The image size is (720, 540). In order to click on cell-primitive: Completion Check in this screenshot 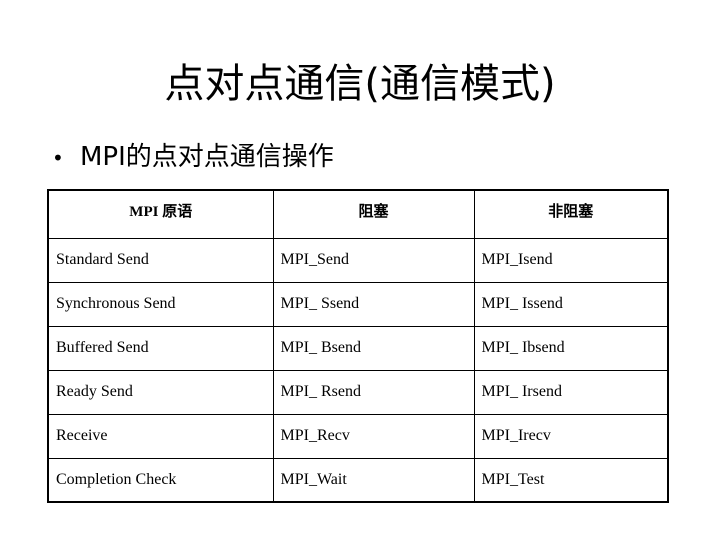, I will do `click(160, 480)`.